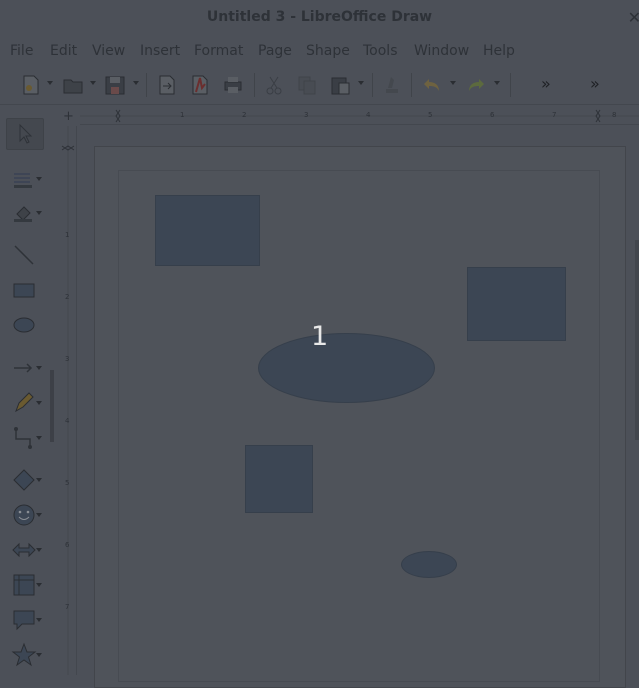  I want to click on close-icon: ✕, so click(633, 17).